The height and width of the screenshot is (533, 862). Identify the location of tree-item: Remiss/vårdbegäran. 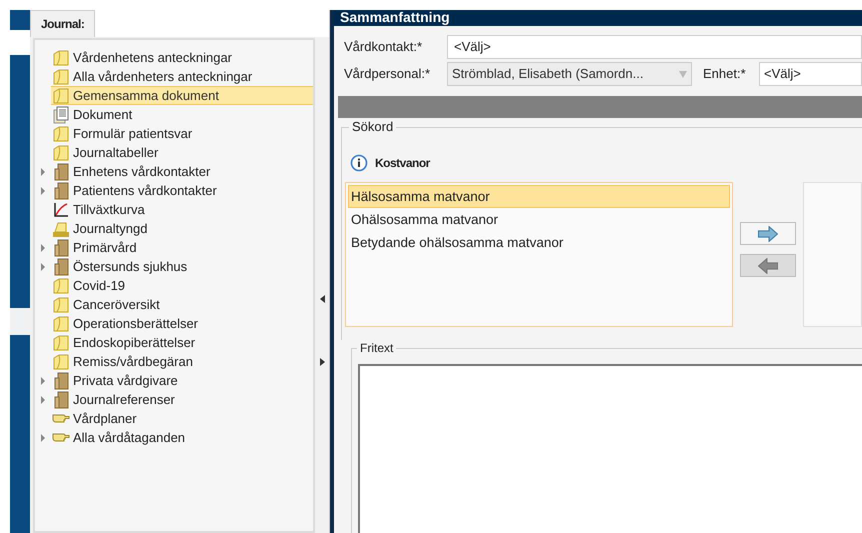
(182, 361).